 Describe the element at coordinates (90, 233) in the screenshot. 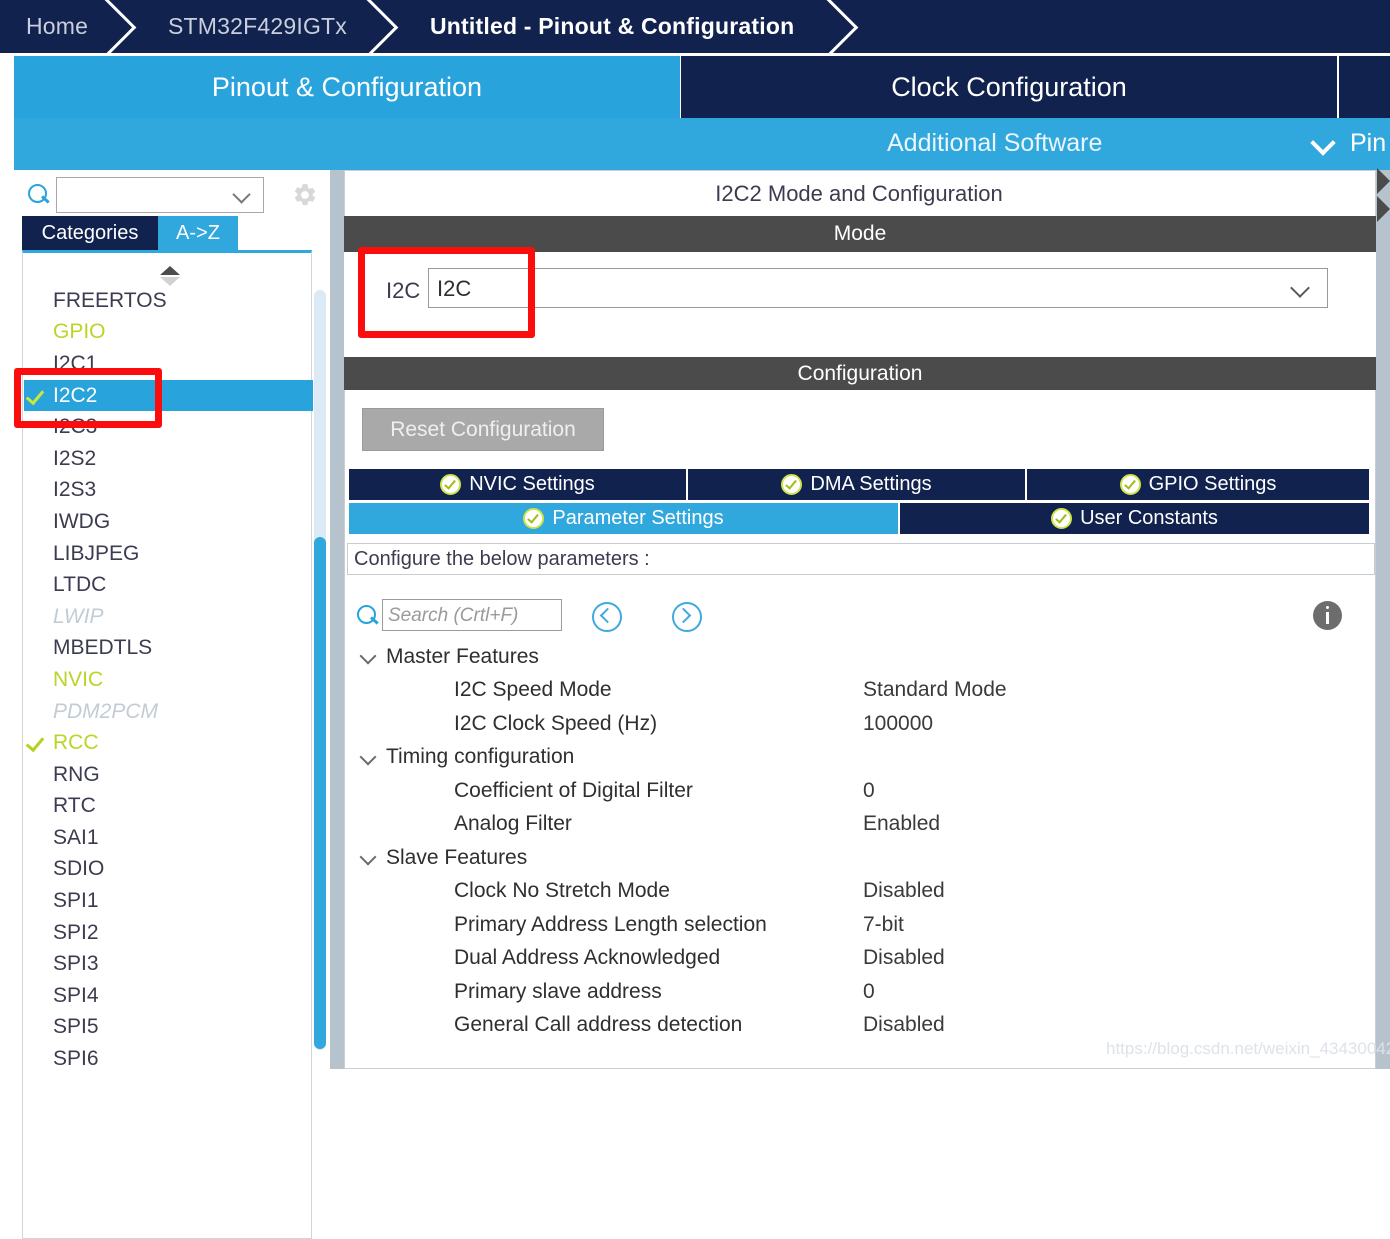

I see `sidebar-tab-categories: Categories` at that location.